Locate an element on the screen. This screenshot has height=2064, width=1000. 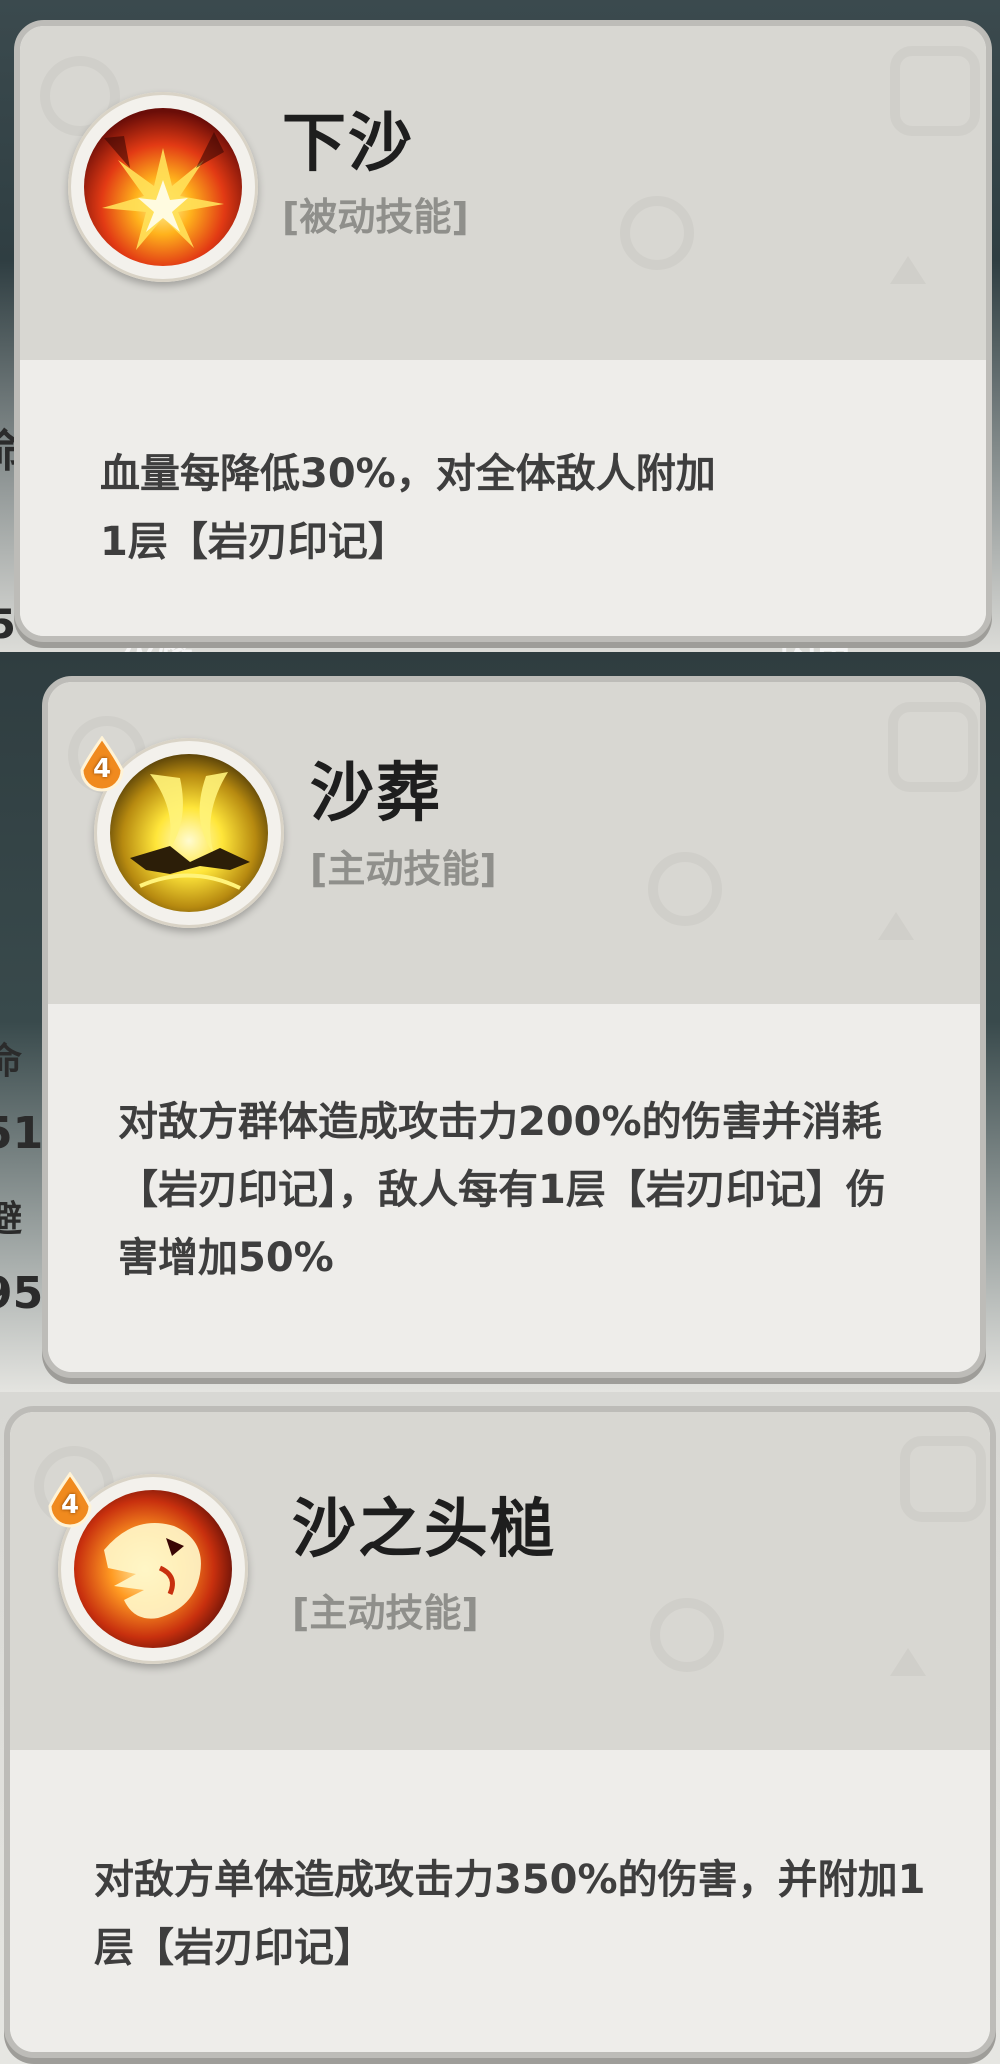
skill-name: 沙葬 is located at coordinates (376, 794).